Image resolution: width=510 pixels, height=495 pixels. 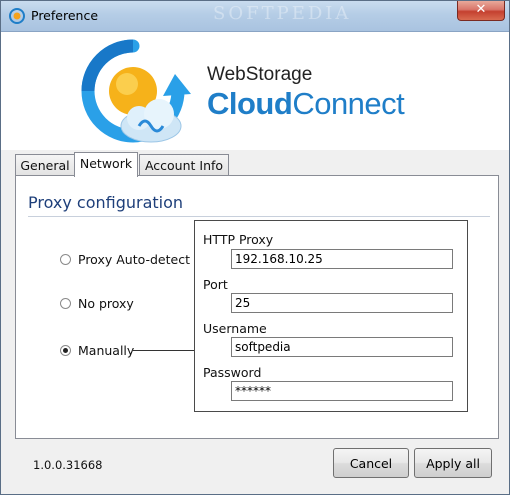 I want to click on close-button: ✕, so click(x=481, y=11).